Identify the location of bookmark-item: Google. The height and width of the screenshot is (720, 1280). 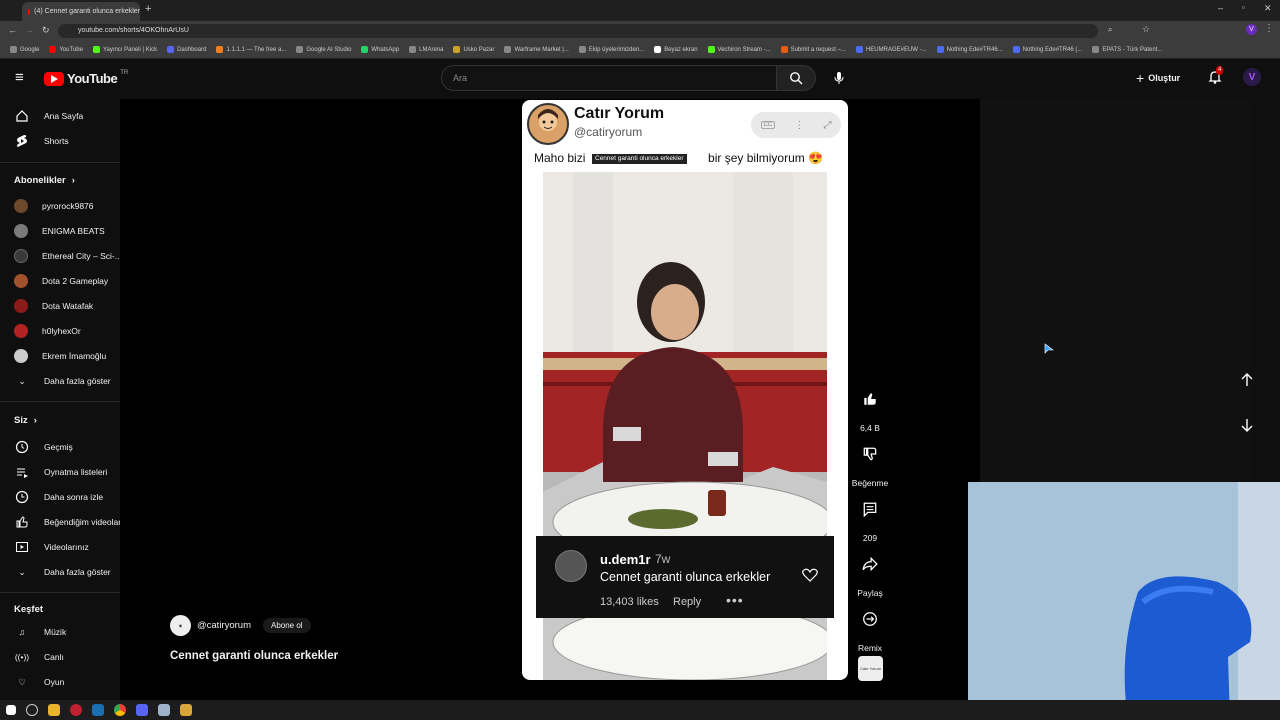
(24, 49).